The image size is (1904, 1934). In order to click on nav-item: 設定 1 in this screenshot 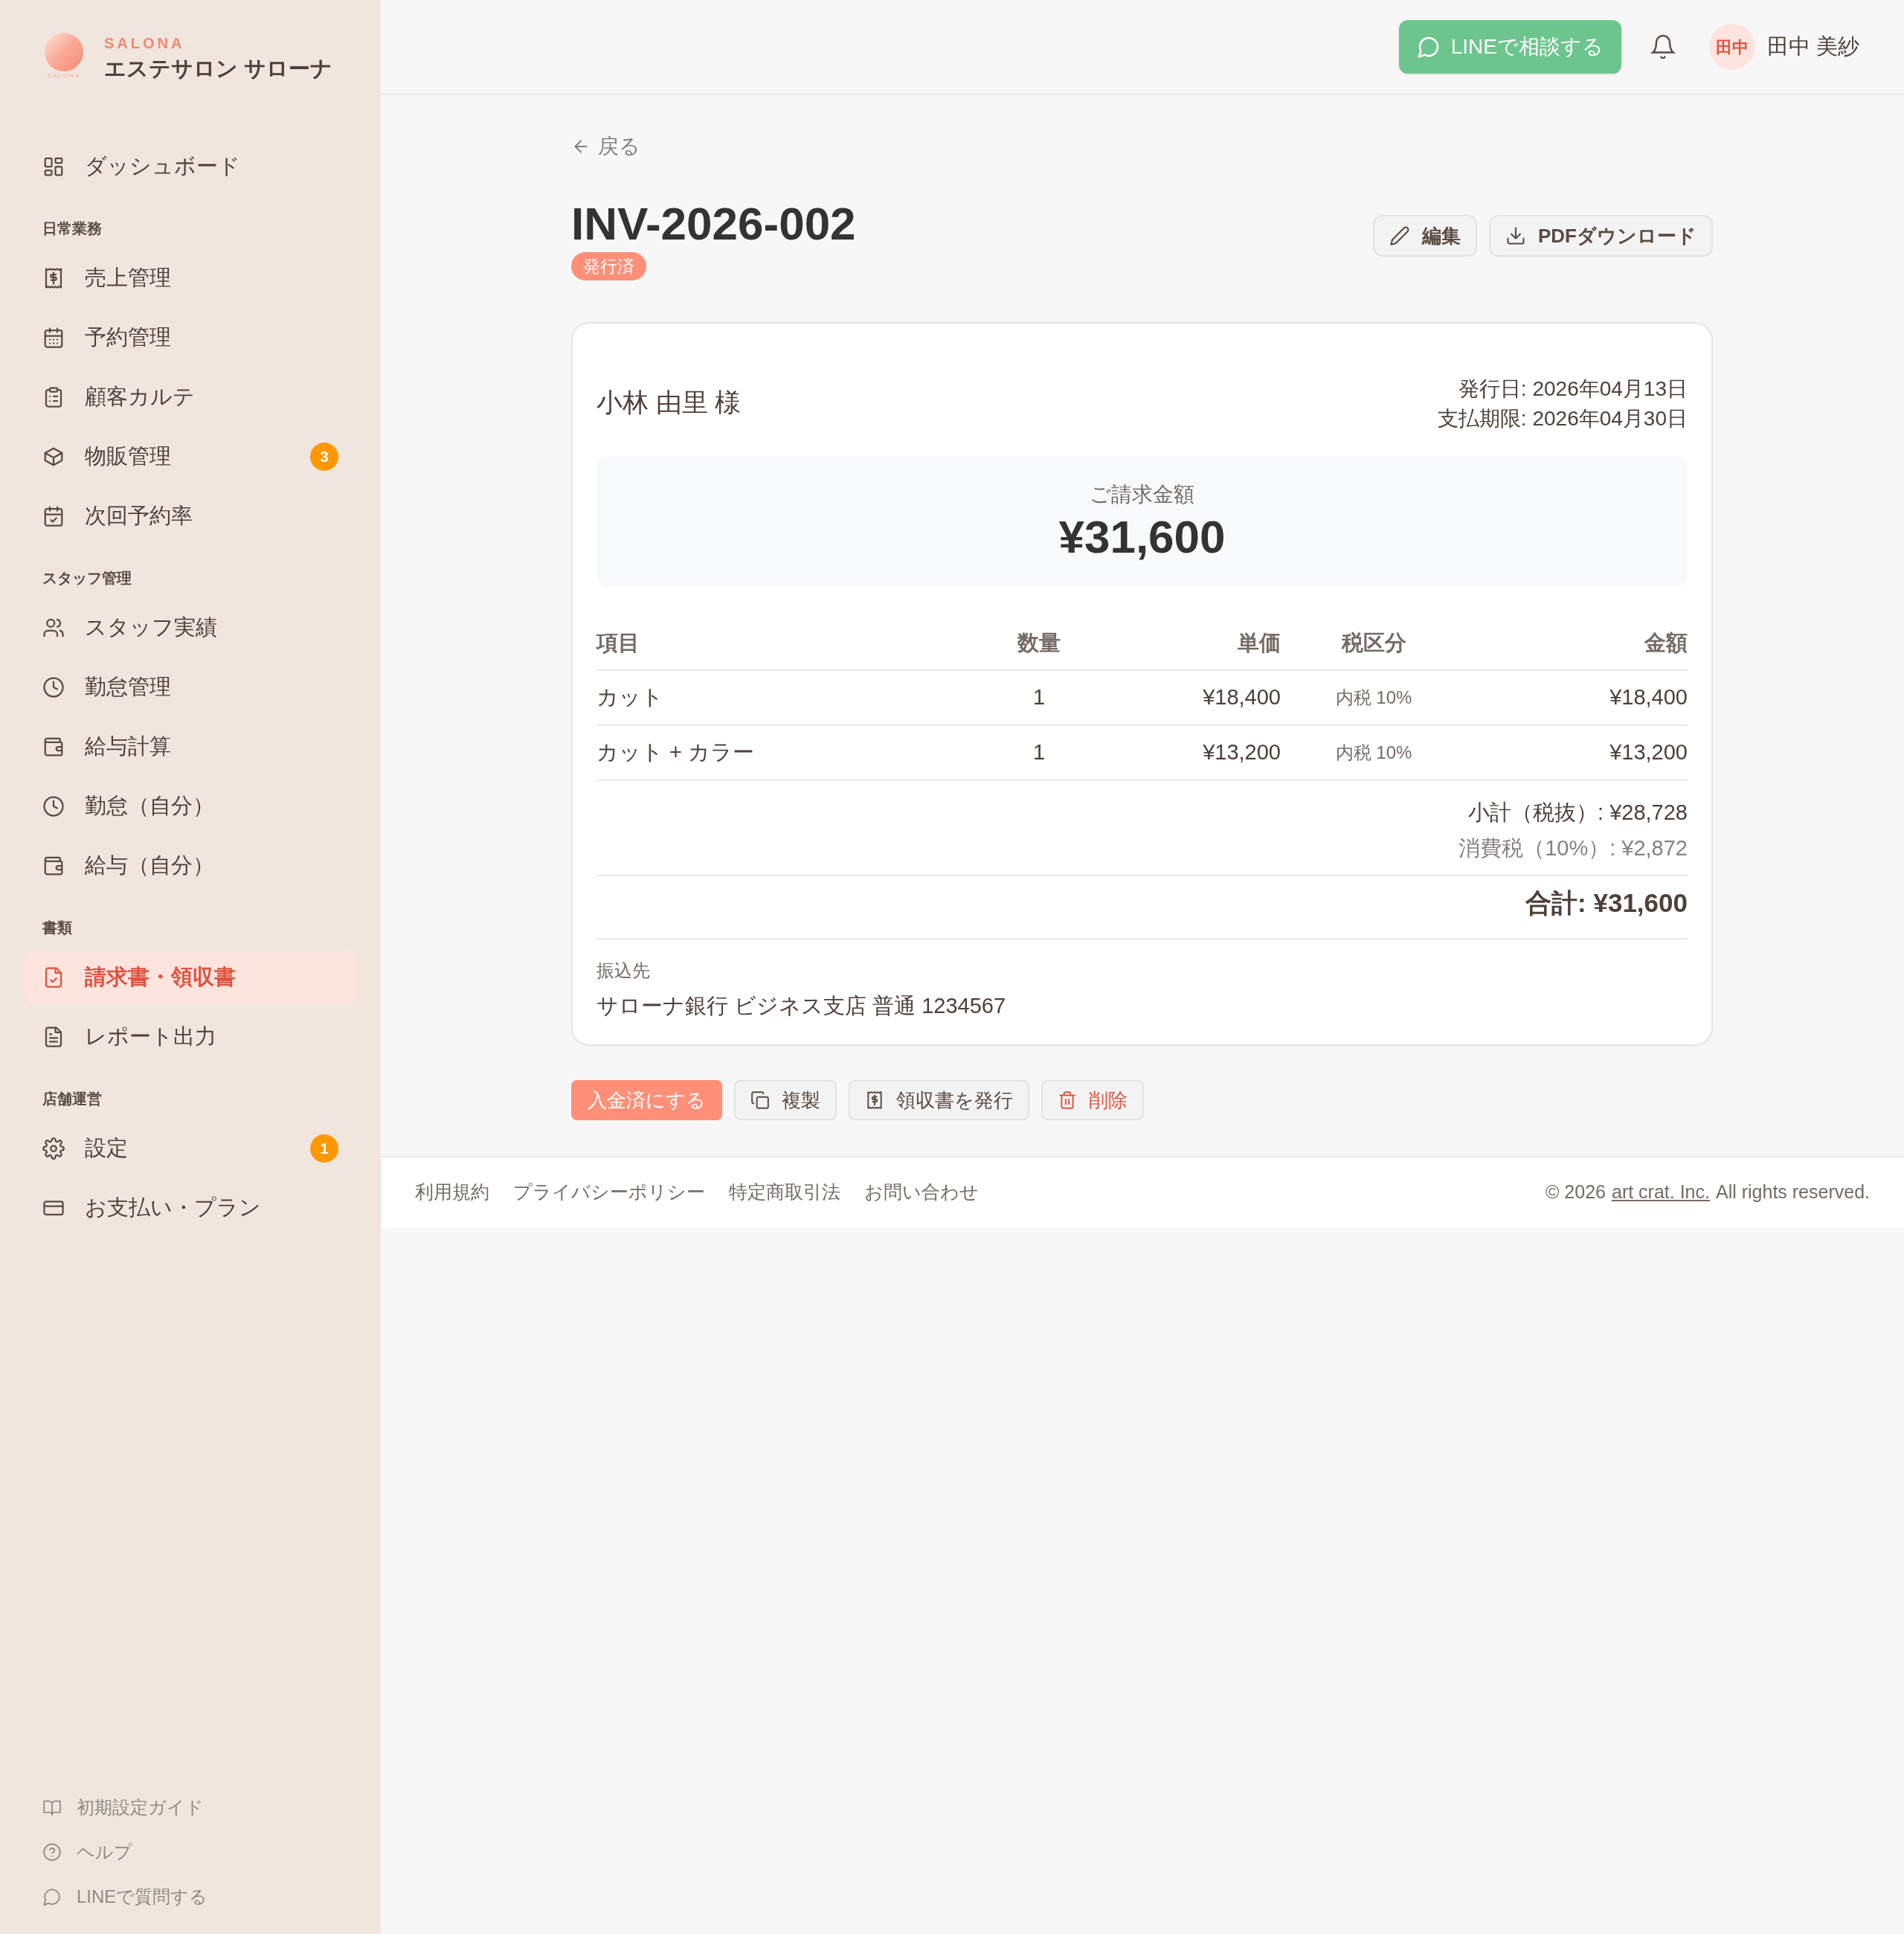, I will do `click(190, 1148)`.